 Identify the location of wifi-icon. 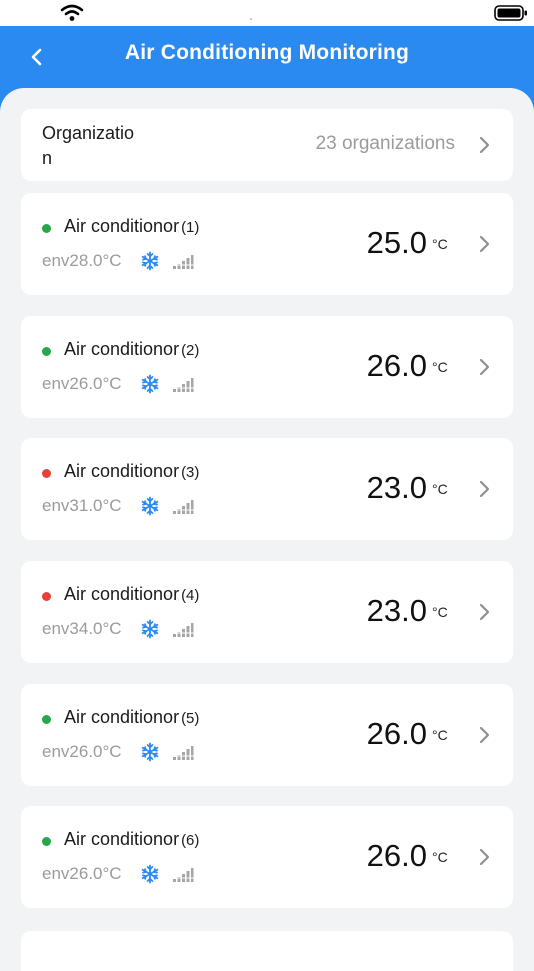
(72, 12).